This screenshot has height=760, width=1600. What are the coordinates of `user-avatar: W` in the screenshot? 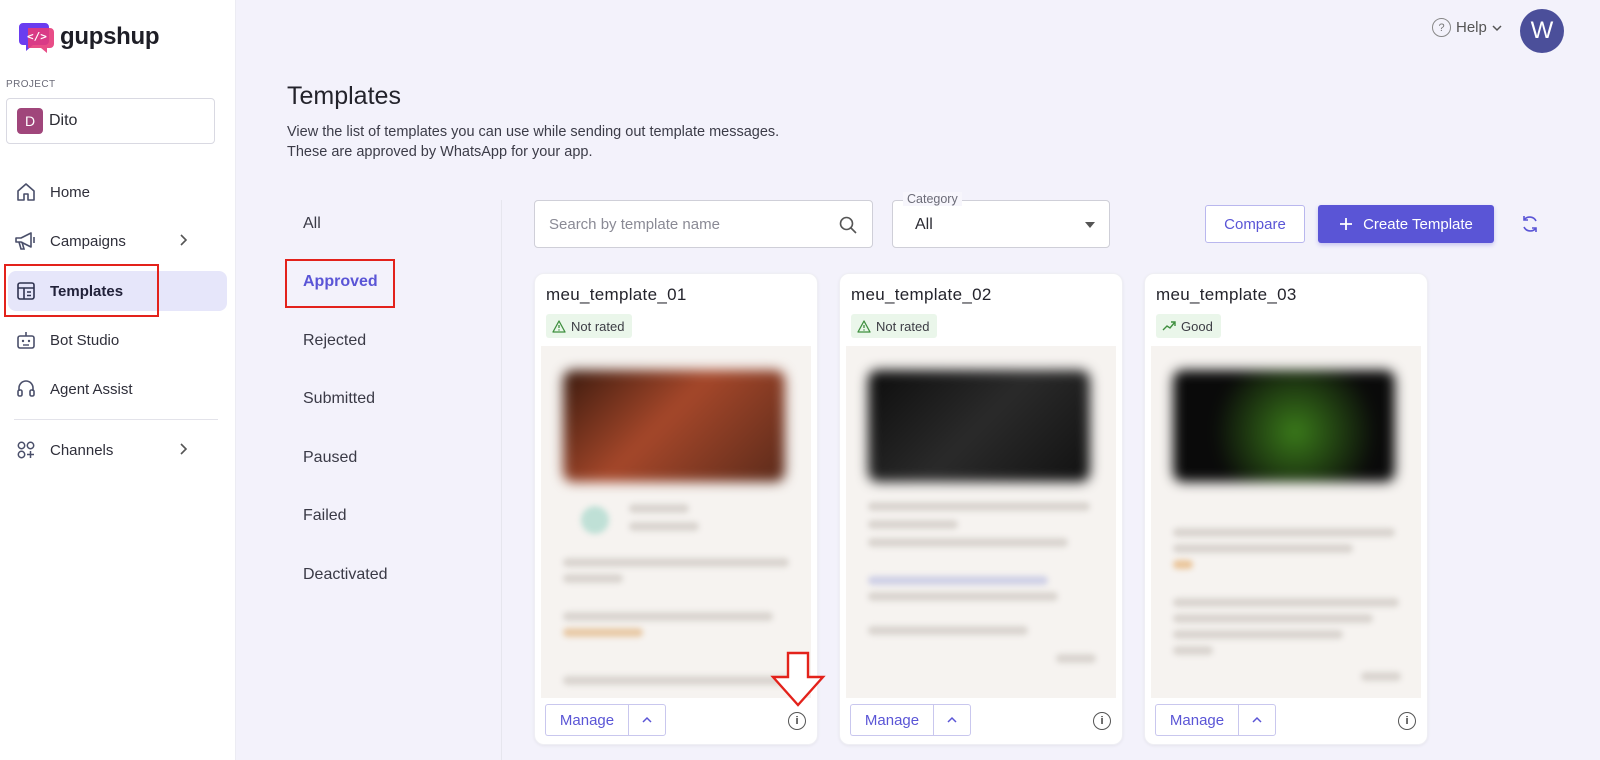 It's located at (1542, 31).